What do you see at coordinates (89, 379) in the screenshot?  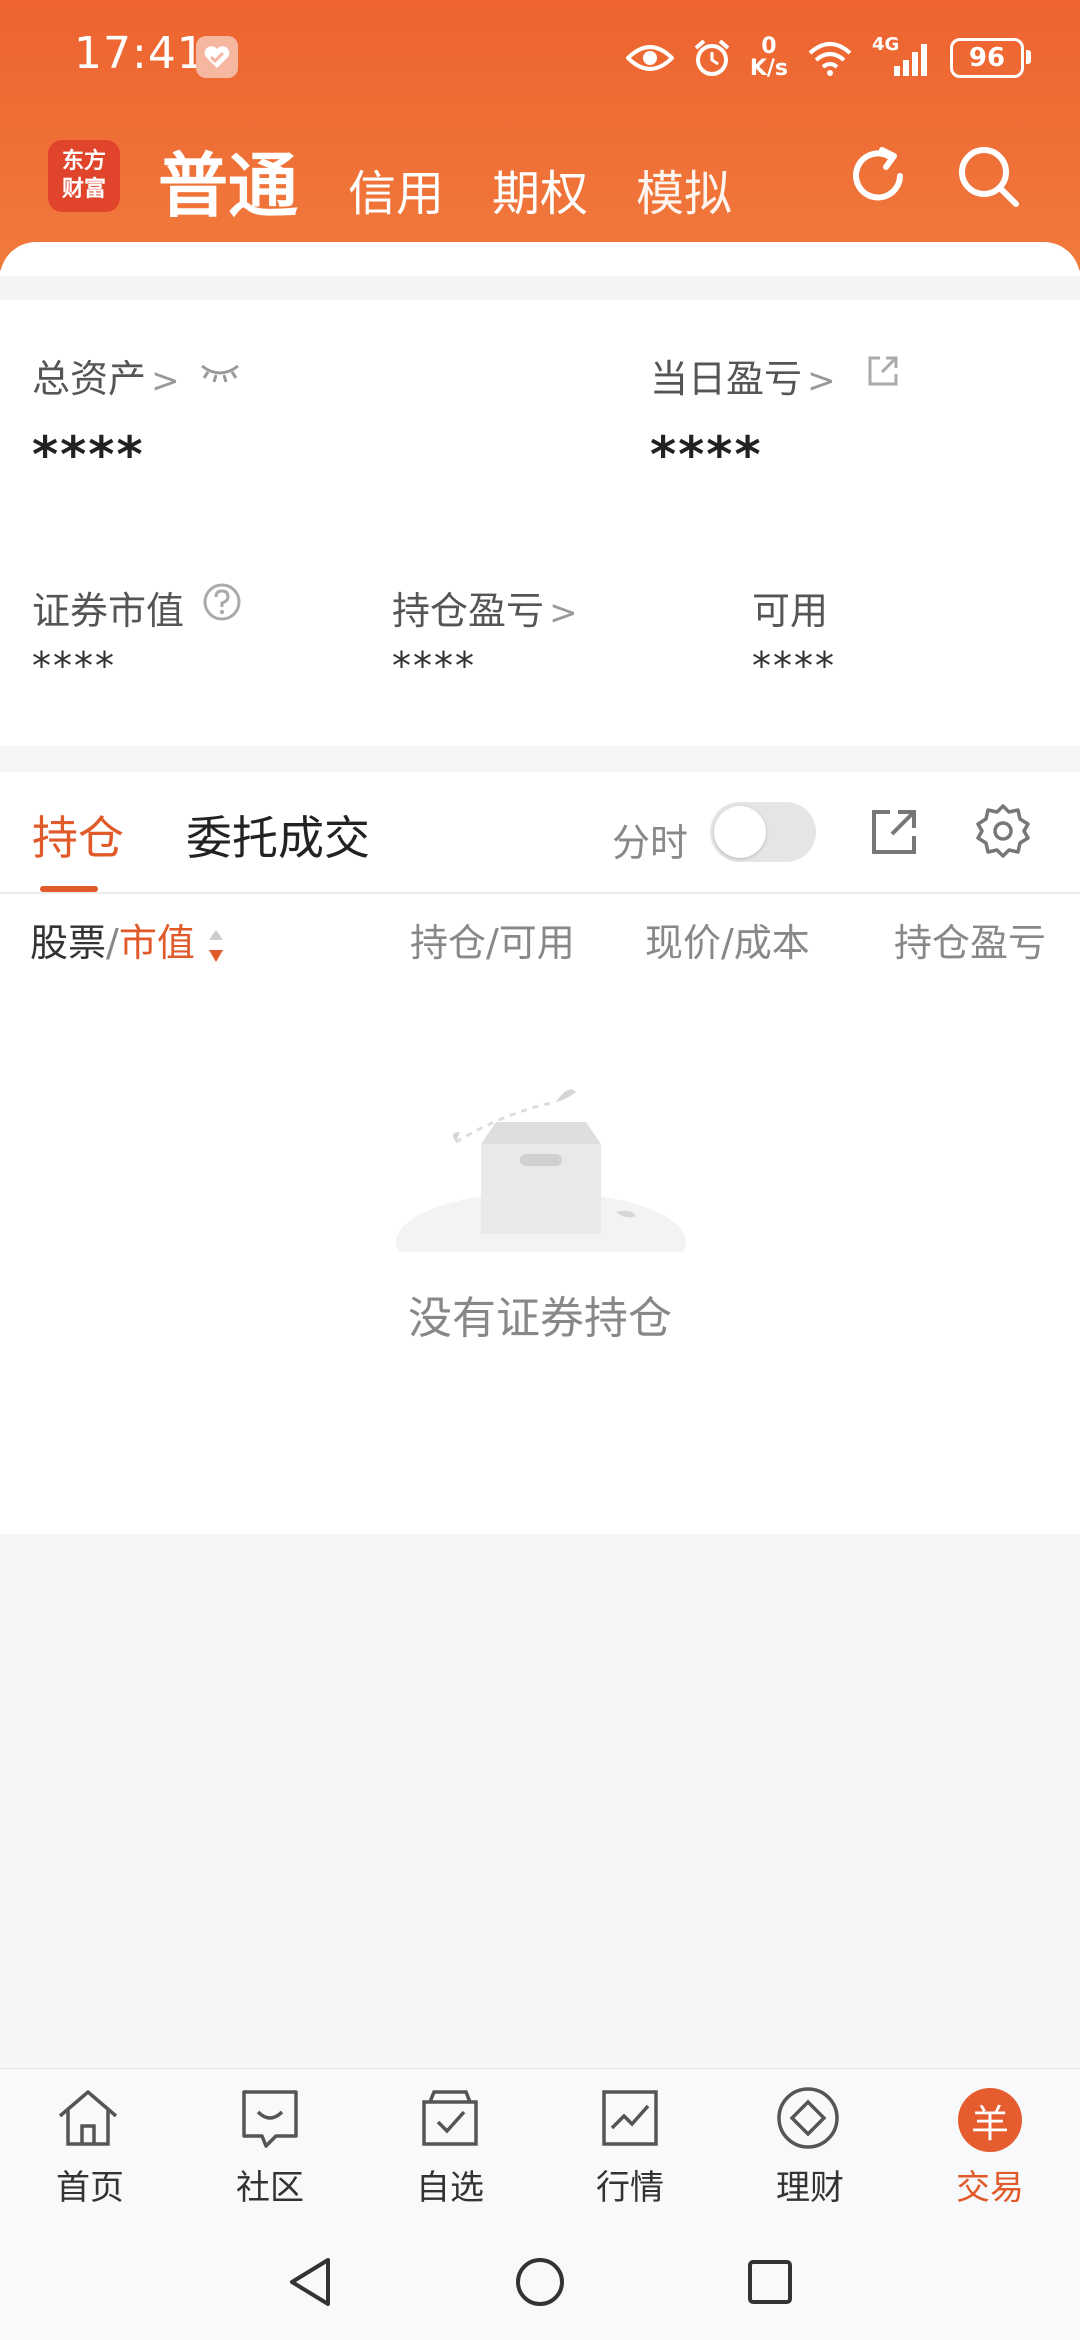 I see `total-assets-label: 总资产` at bounding box center [89, 379].